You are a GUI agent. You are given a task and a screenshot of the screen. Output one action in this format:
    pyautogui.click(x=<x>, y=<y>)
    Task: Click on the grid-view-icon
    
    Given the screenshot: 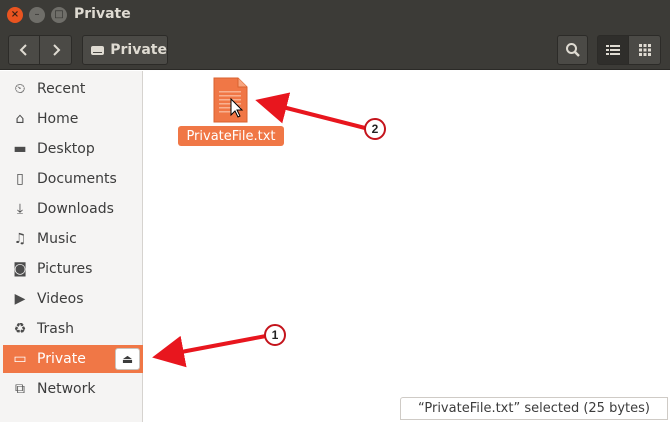 What is the action you would take?
    pyautogui.click(x=644, y=50)
    